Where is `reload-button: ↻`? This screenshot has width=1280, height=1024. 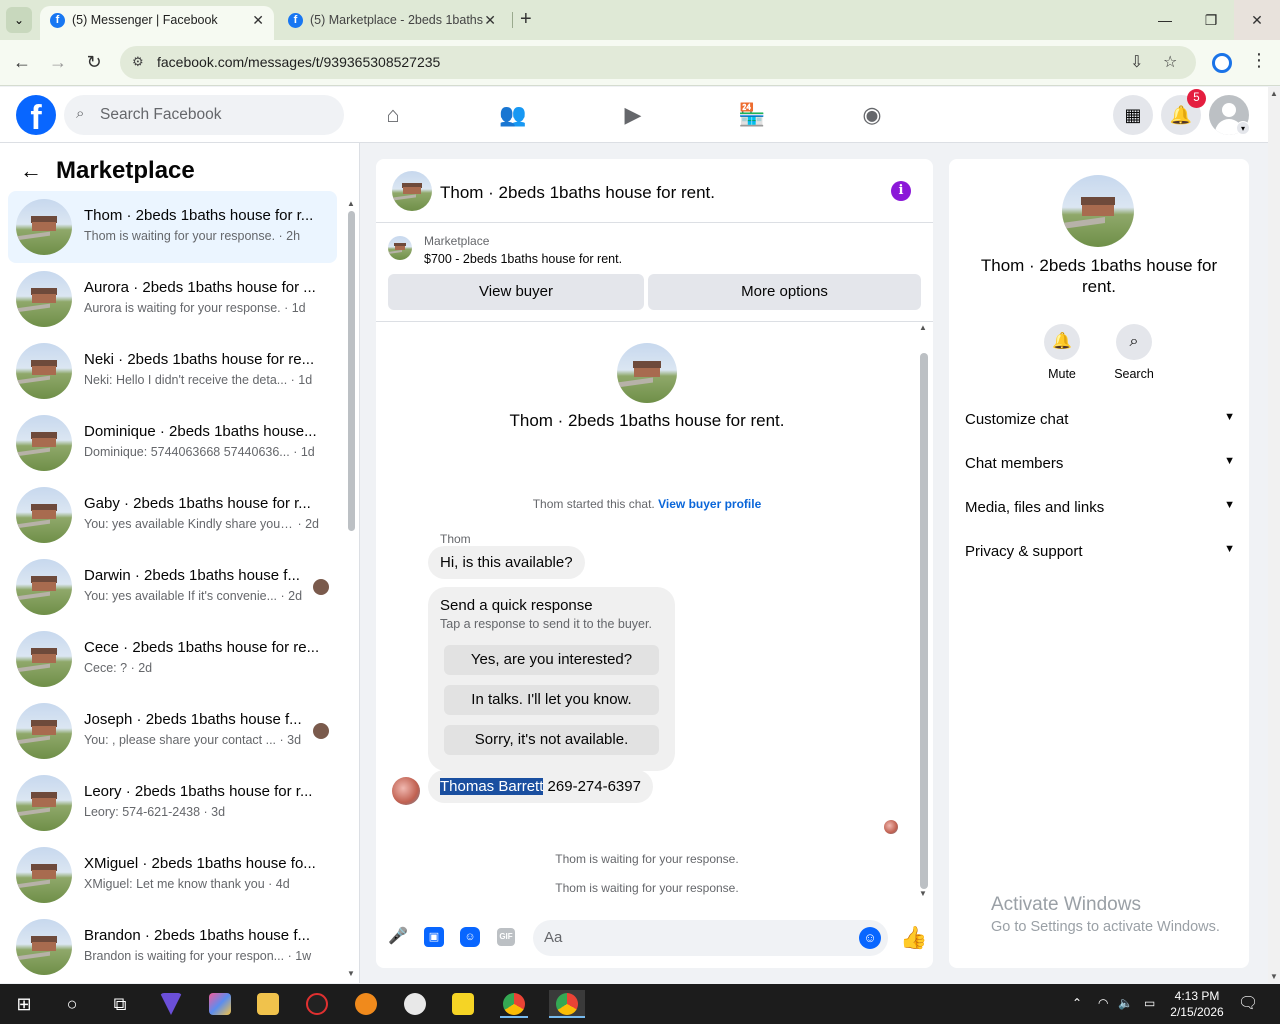 reload-button: ↻ is located at coordinates (94, 62).